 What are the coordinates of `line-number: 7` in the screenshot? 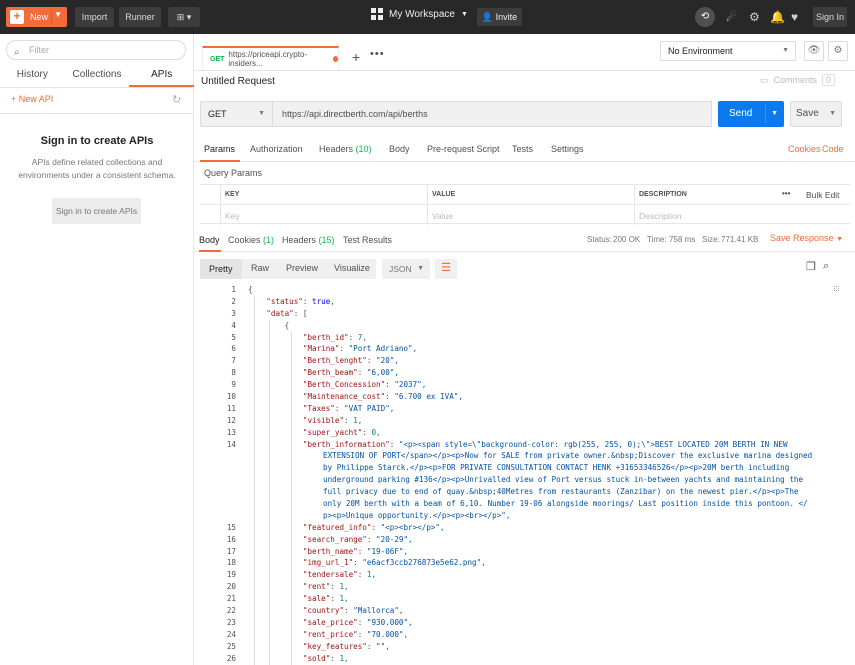 It's located at (233, 361).